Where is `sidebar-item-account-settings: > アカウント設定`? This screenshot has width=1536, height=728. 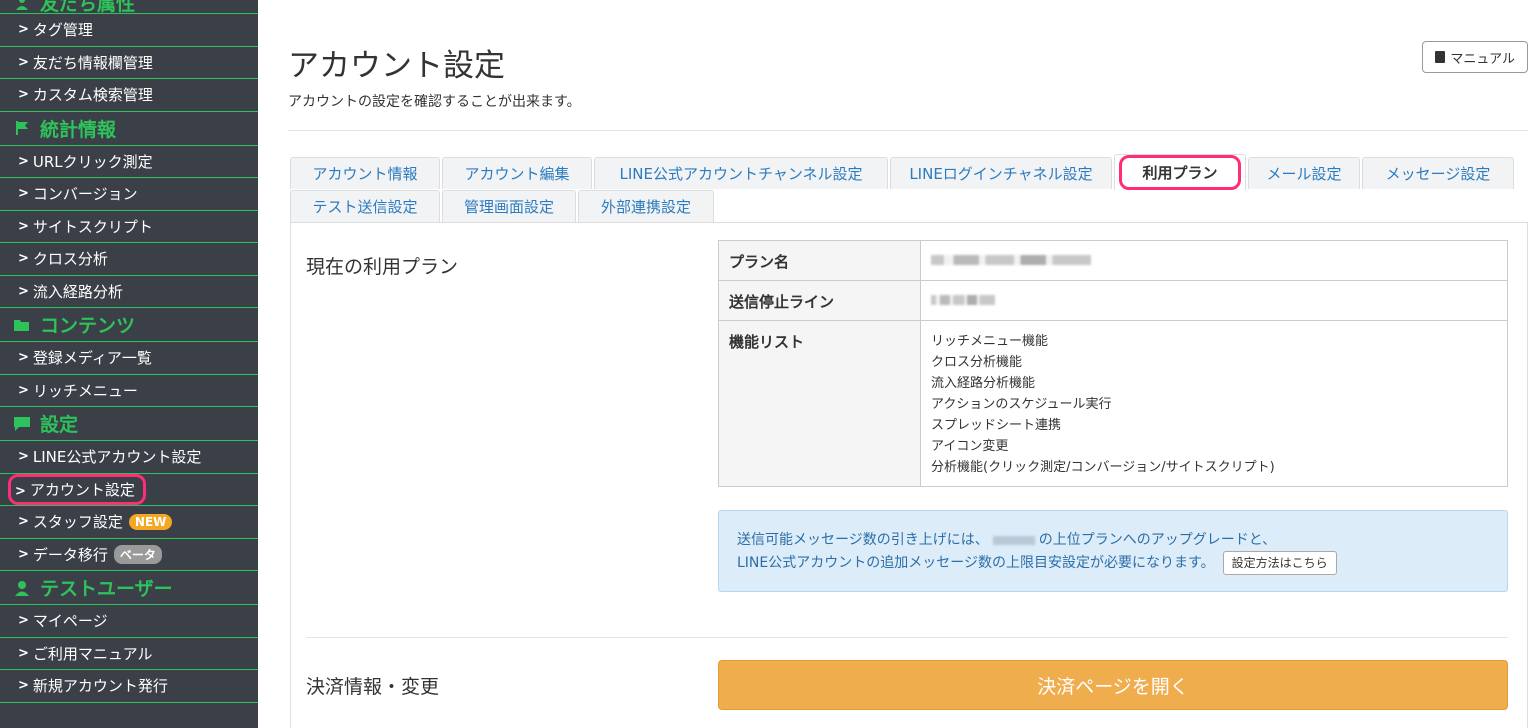
sidebar-item-account-settings: > アカウント設定 is located at coordinates (129, 489).